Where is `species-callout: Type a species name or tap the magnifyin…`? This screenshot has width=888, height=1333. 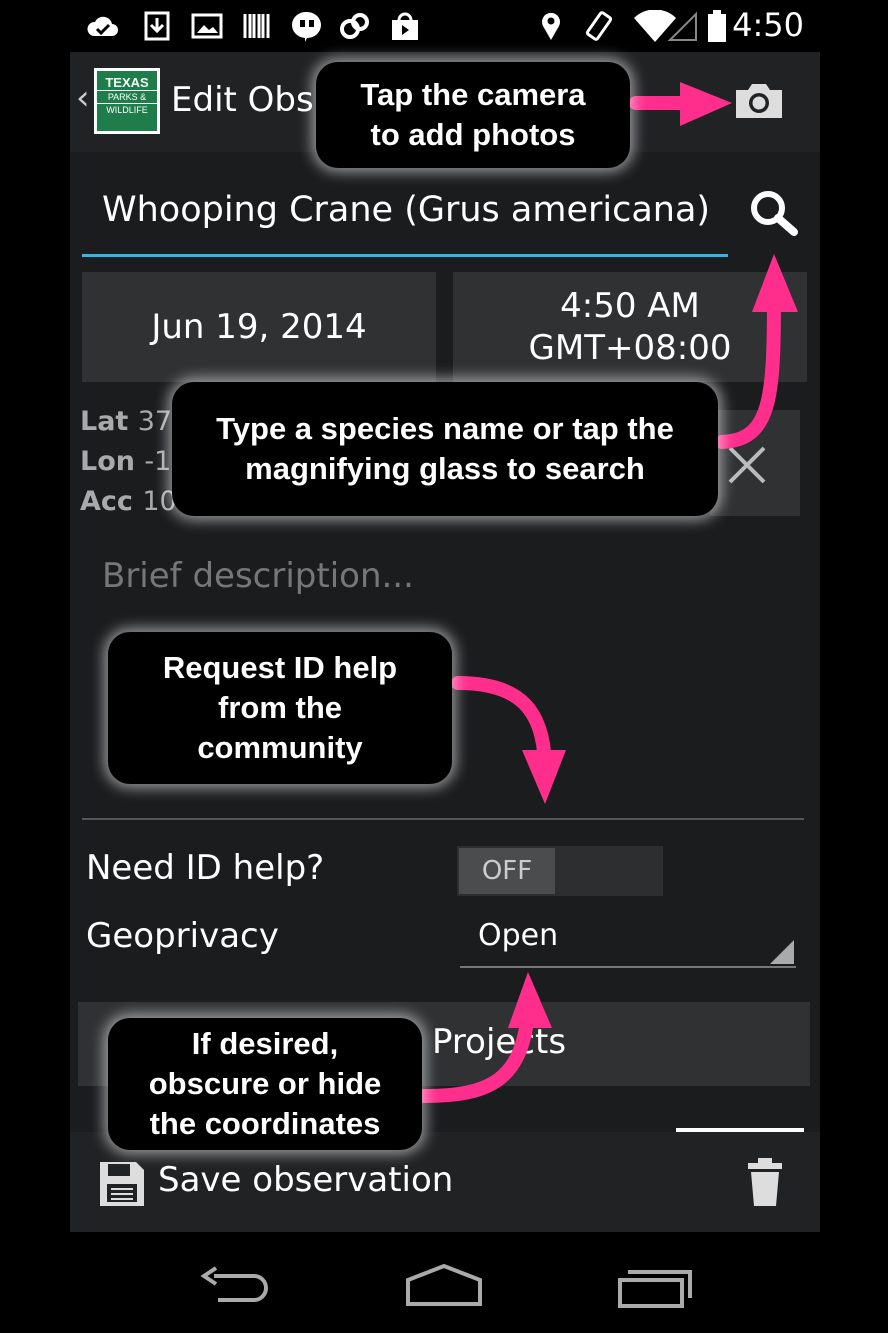 species-callout: Type a species name or tap the magnifyin… is located at coordinates (445, 449).